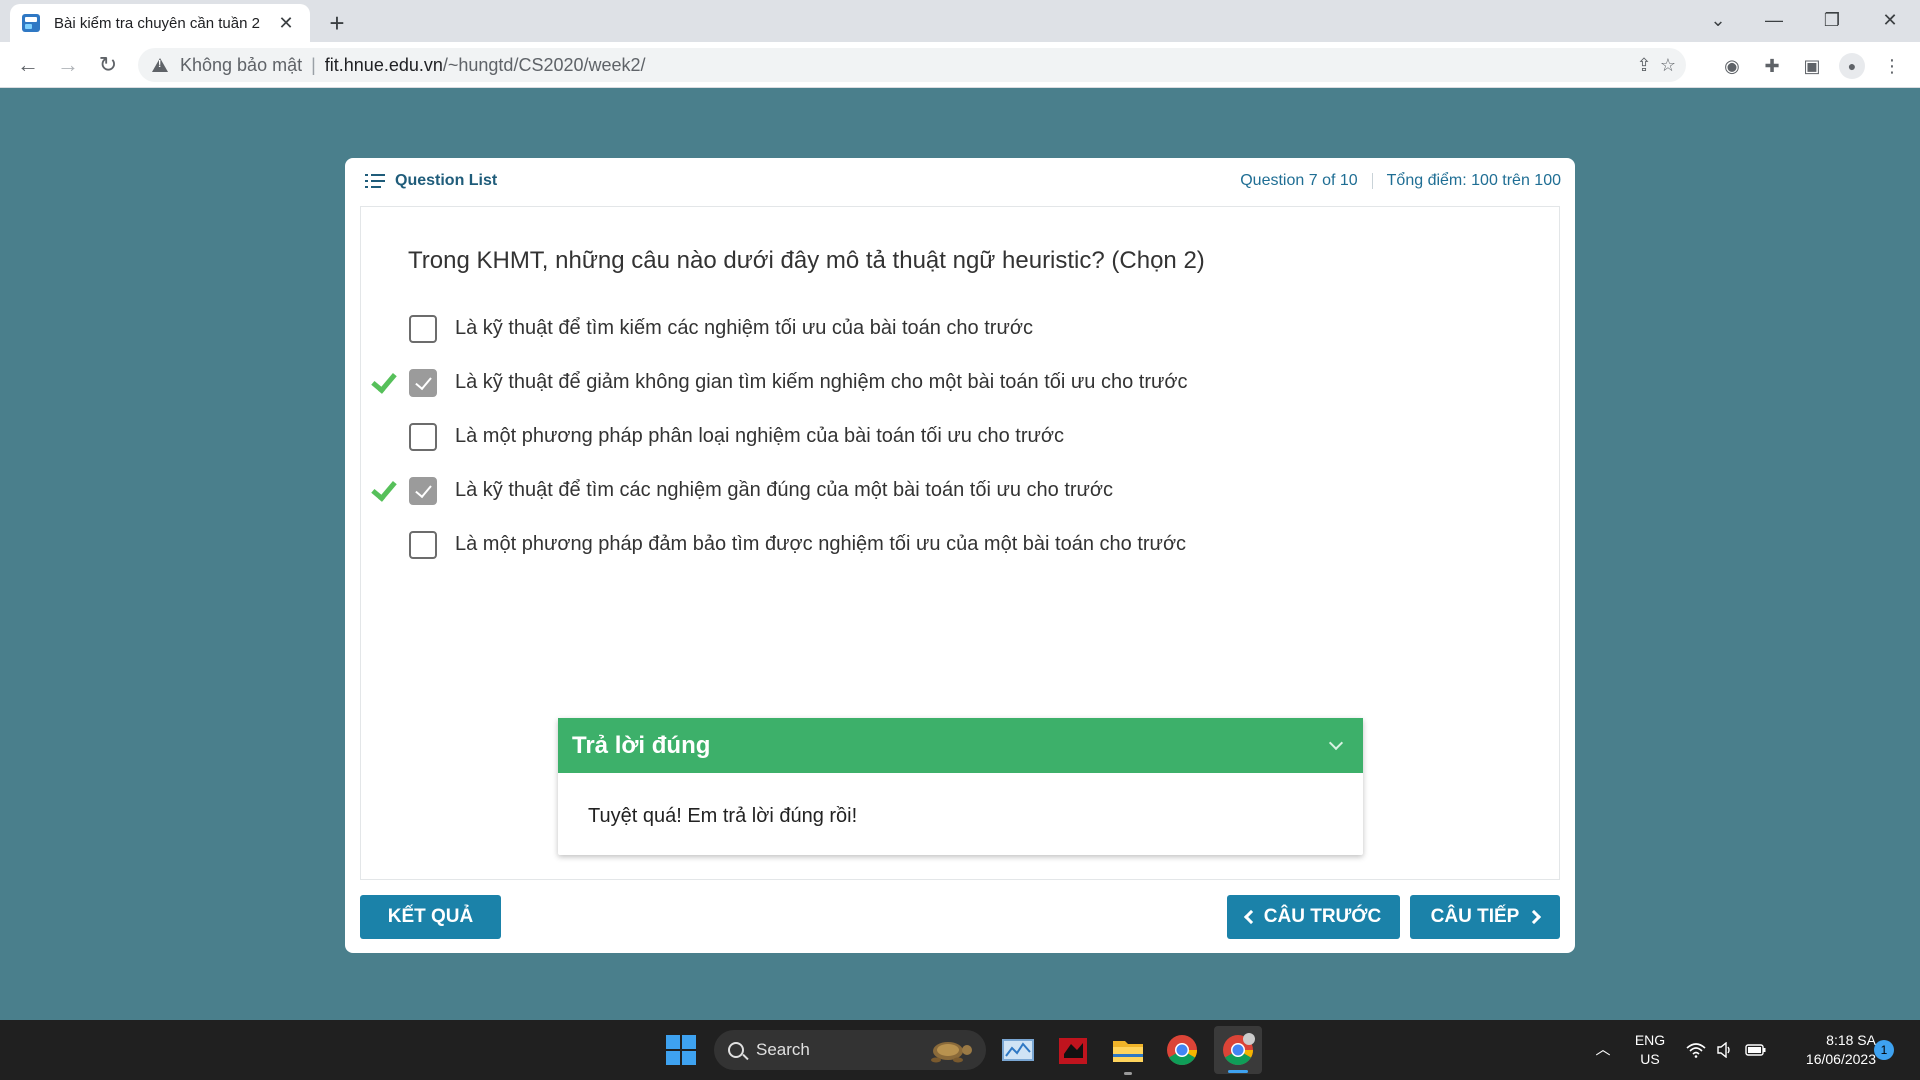 This screenshot has height=1080, width=1920. I want to click on file-explorer-icon, so click(1128, 1050).